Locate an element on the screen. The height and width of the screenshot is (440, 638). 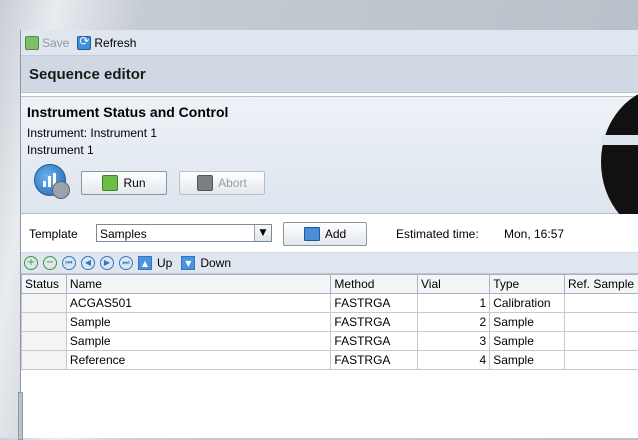
add-label: Add is located at coordinates (335, 234).